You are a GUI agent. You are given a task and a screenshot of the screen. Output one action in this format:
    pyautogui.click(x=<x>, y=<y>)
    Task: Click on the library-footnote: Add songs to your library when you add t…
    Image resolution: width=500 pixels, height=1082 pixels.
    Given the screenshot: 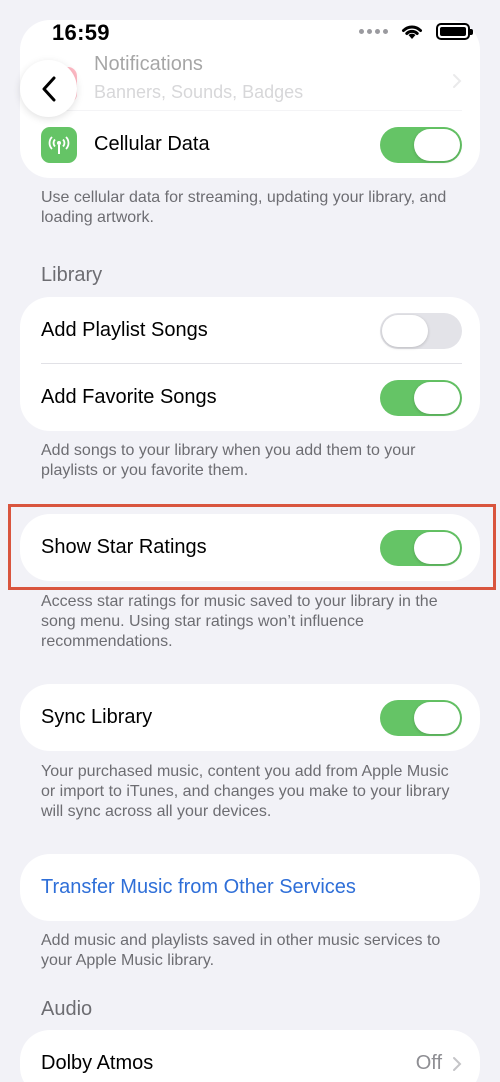 What is the action you would take?
    pyautogui.click(x=228, y=460)
    